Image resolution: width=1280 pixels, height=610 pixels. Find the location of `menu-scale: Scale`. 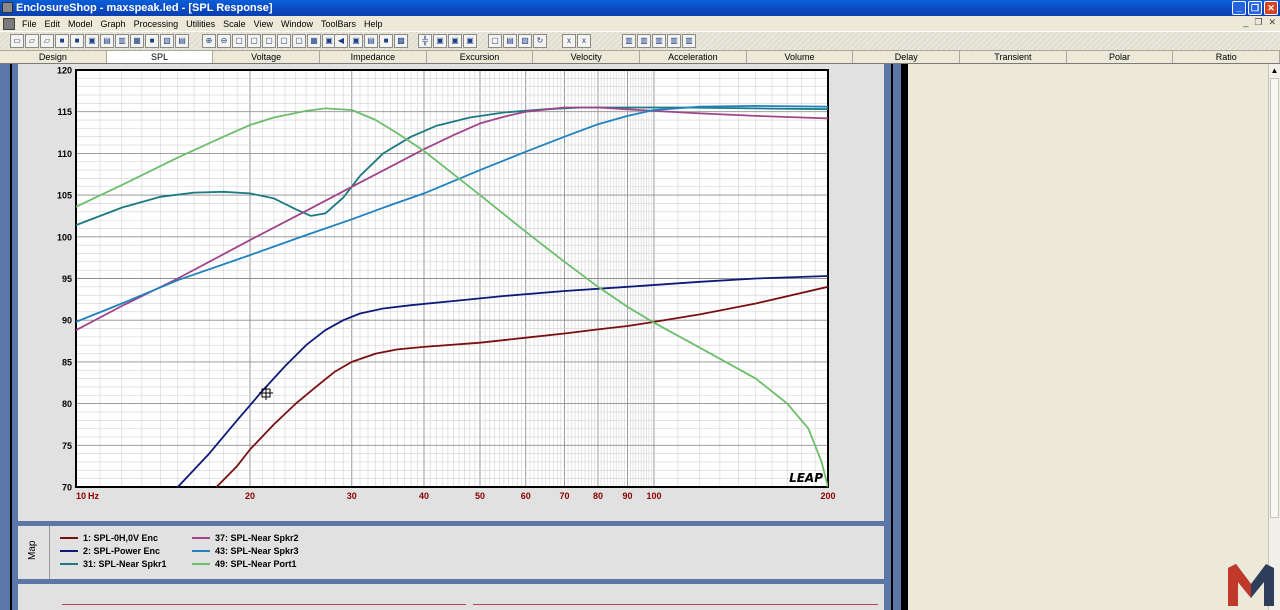

menu-scale: Scale is located at coordinates (234, 24).